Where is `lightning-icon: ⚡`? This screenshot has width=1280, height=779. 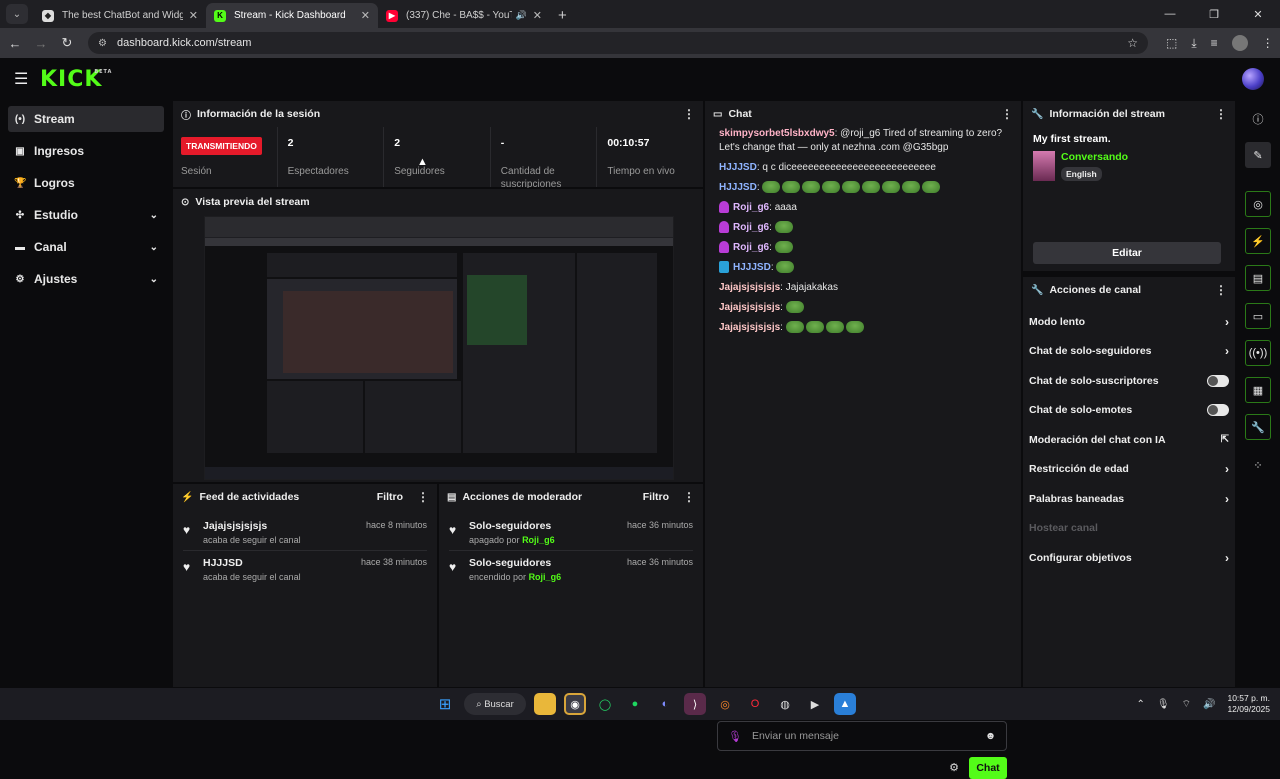 lightning-icon: ⚡ is located at coordinates (1258, 241).